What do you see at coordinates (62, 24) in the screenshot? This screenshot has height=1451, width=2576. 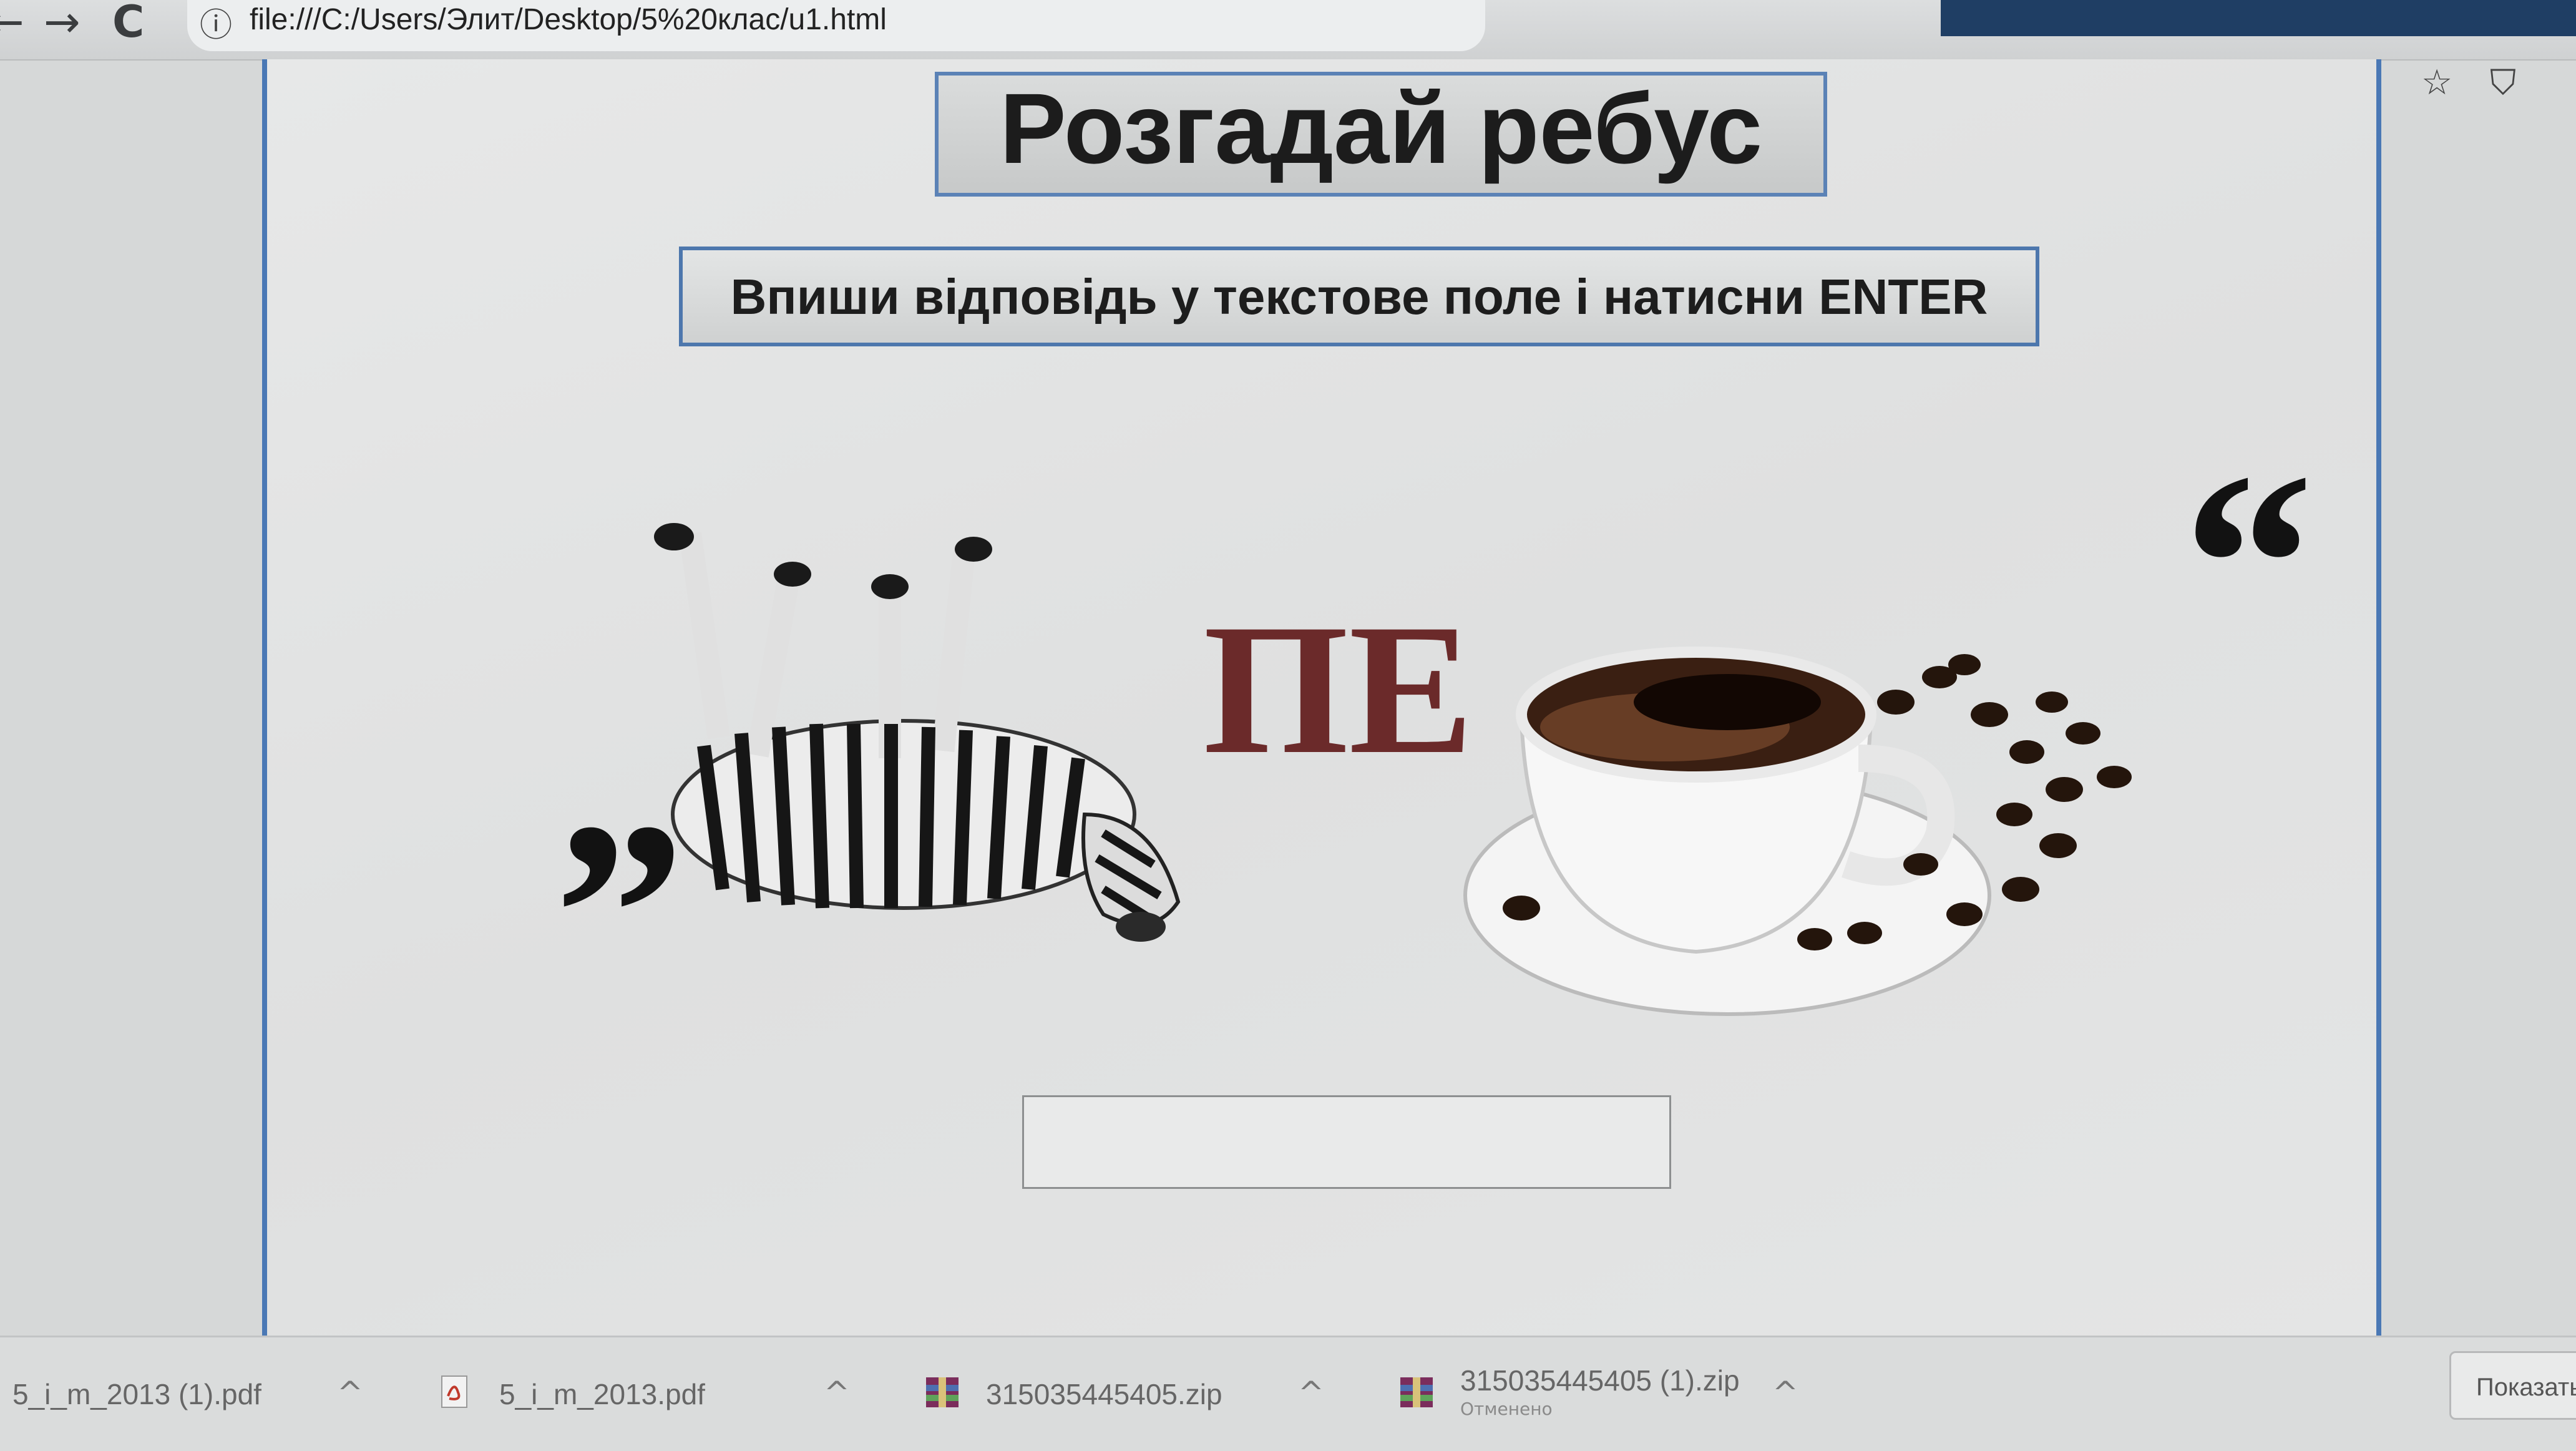 I see `forward-arrow-icon: →` at bounding box center [62, 24].